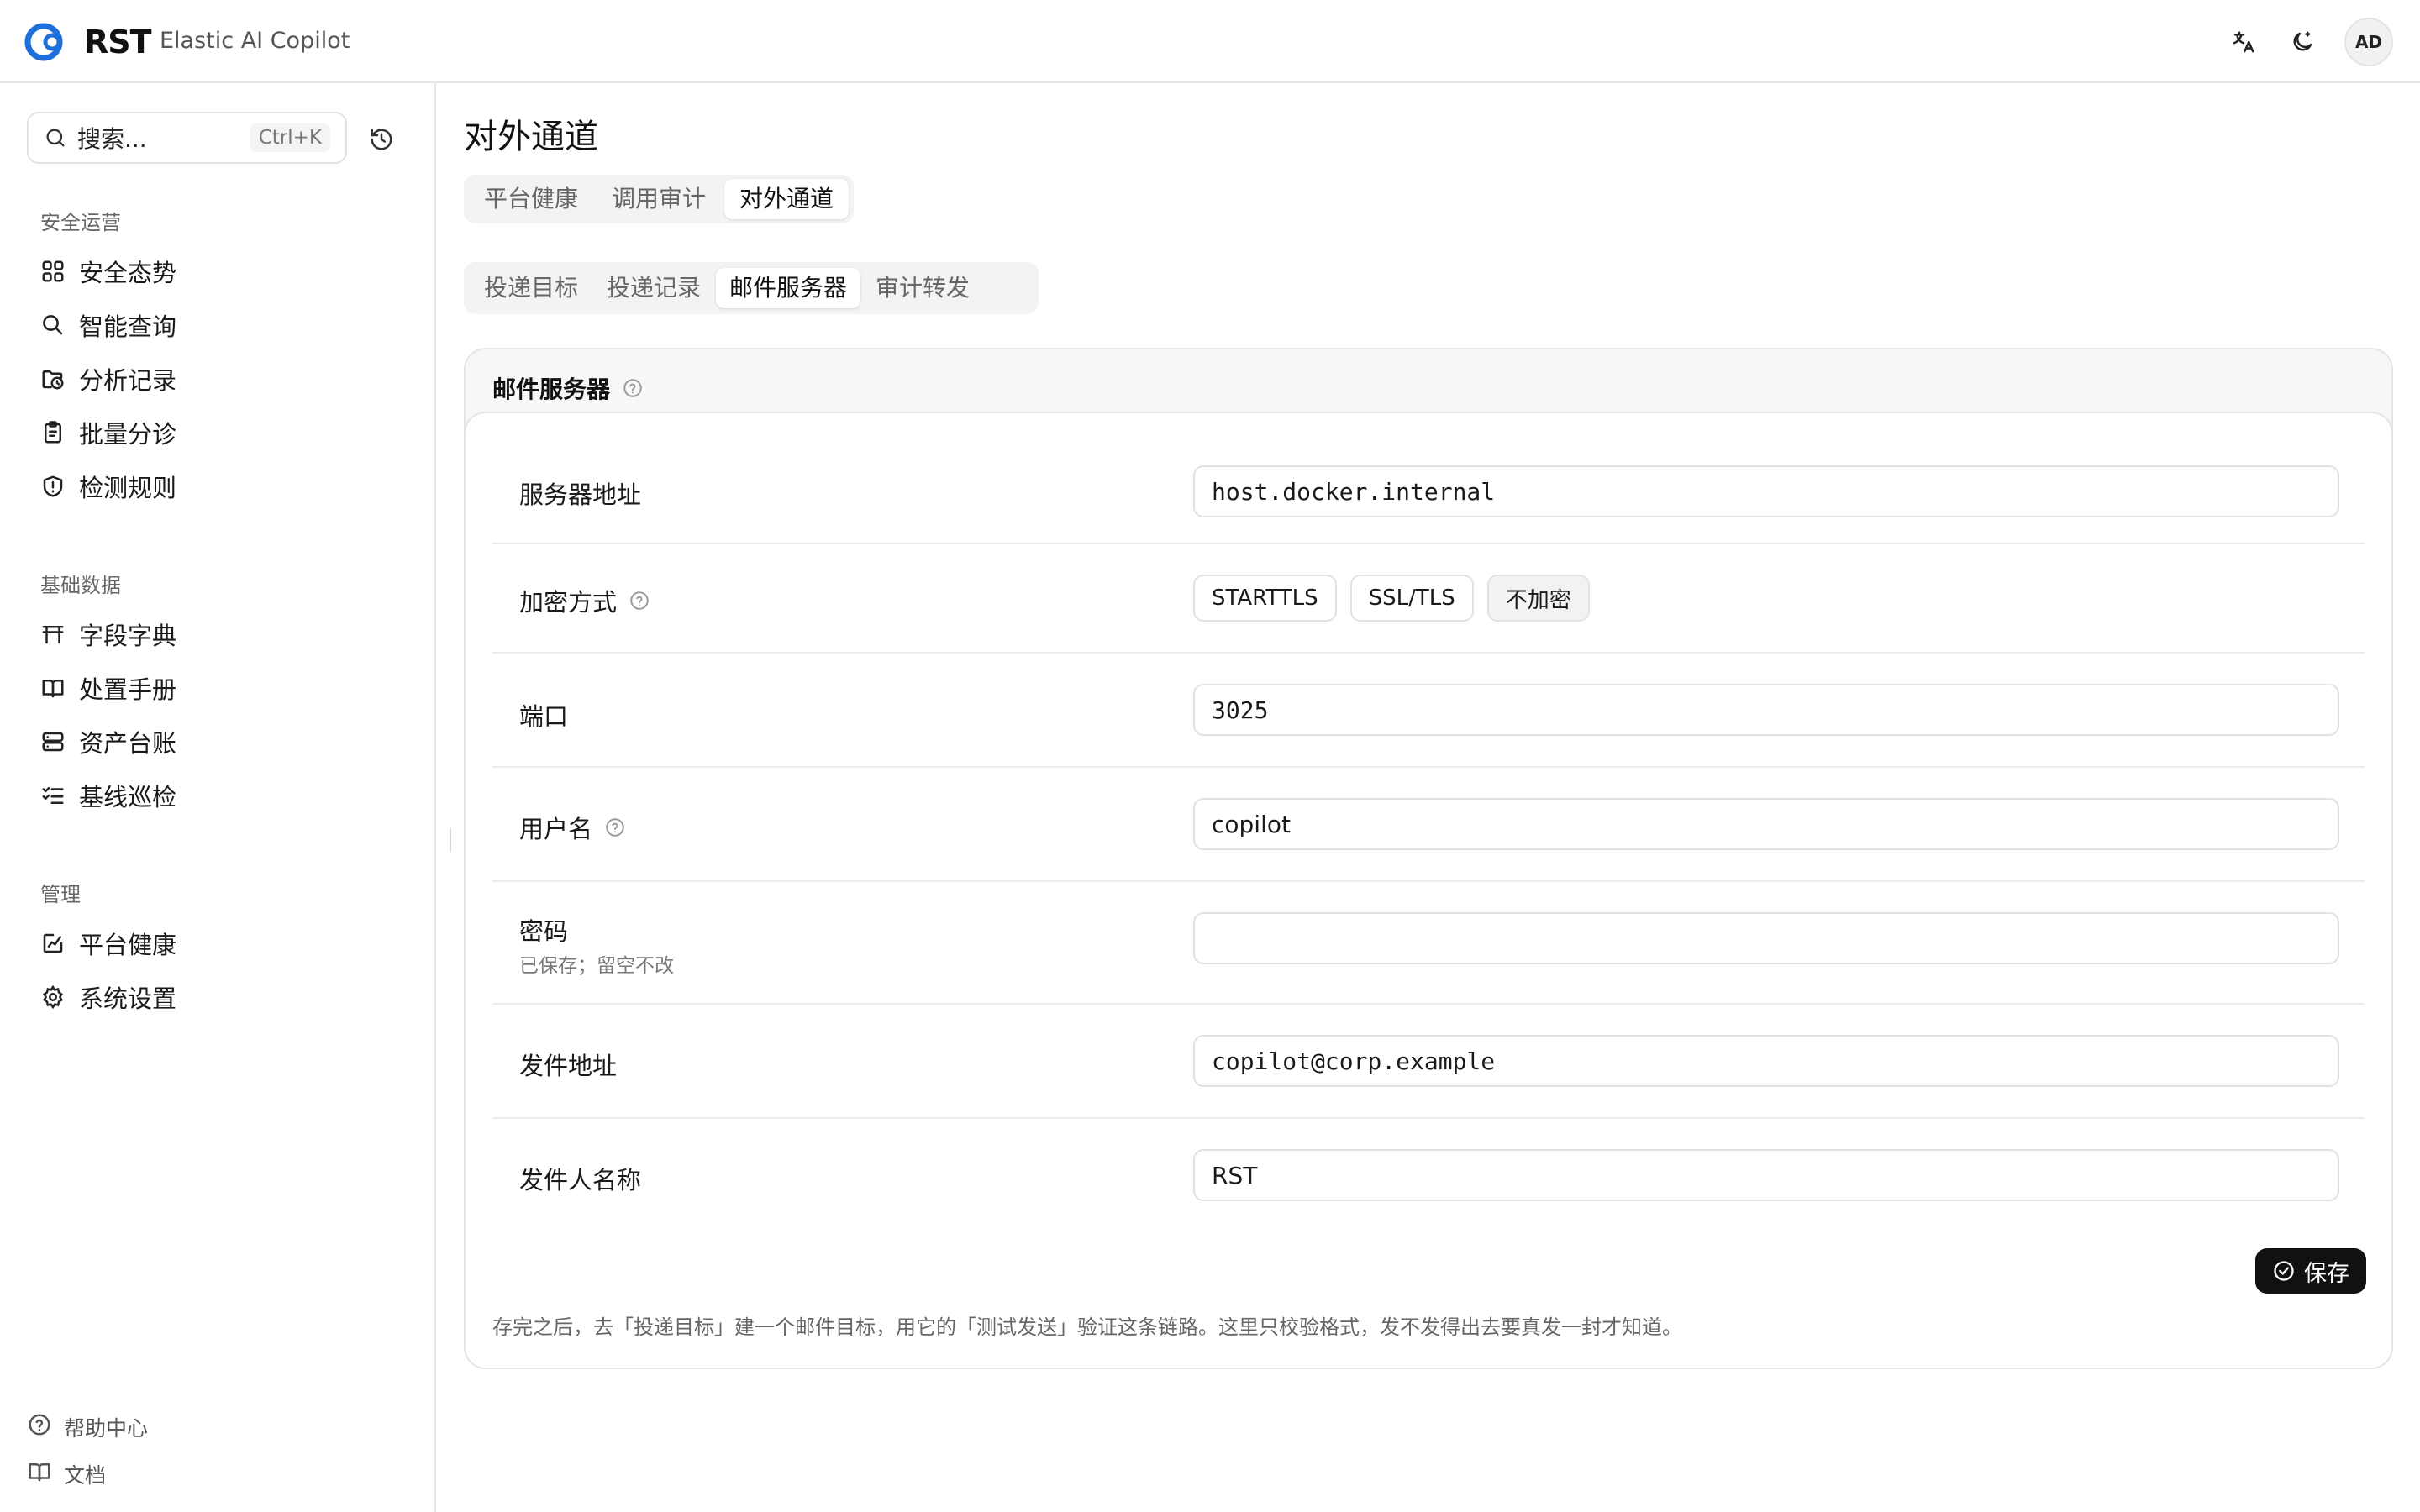  Describe the element at coordinates (1766, 710) in the screenshot. I see `port-field: 3025` at that location.